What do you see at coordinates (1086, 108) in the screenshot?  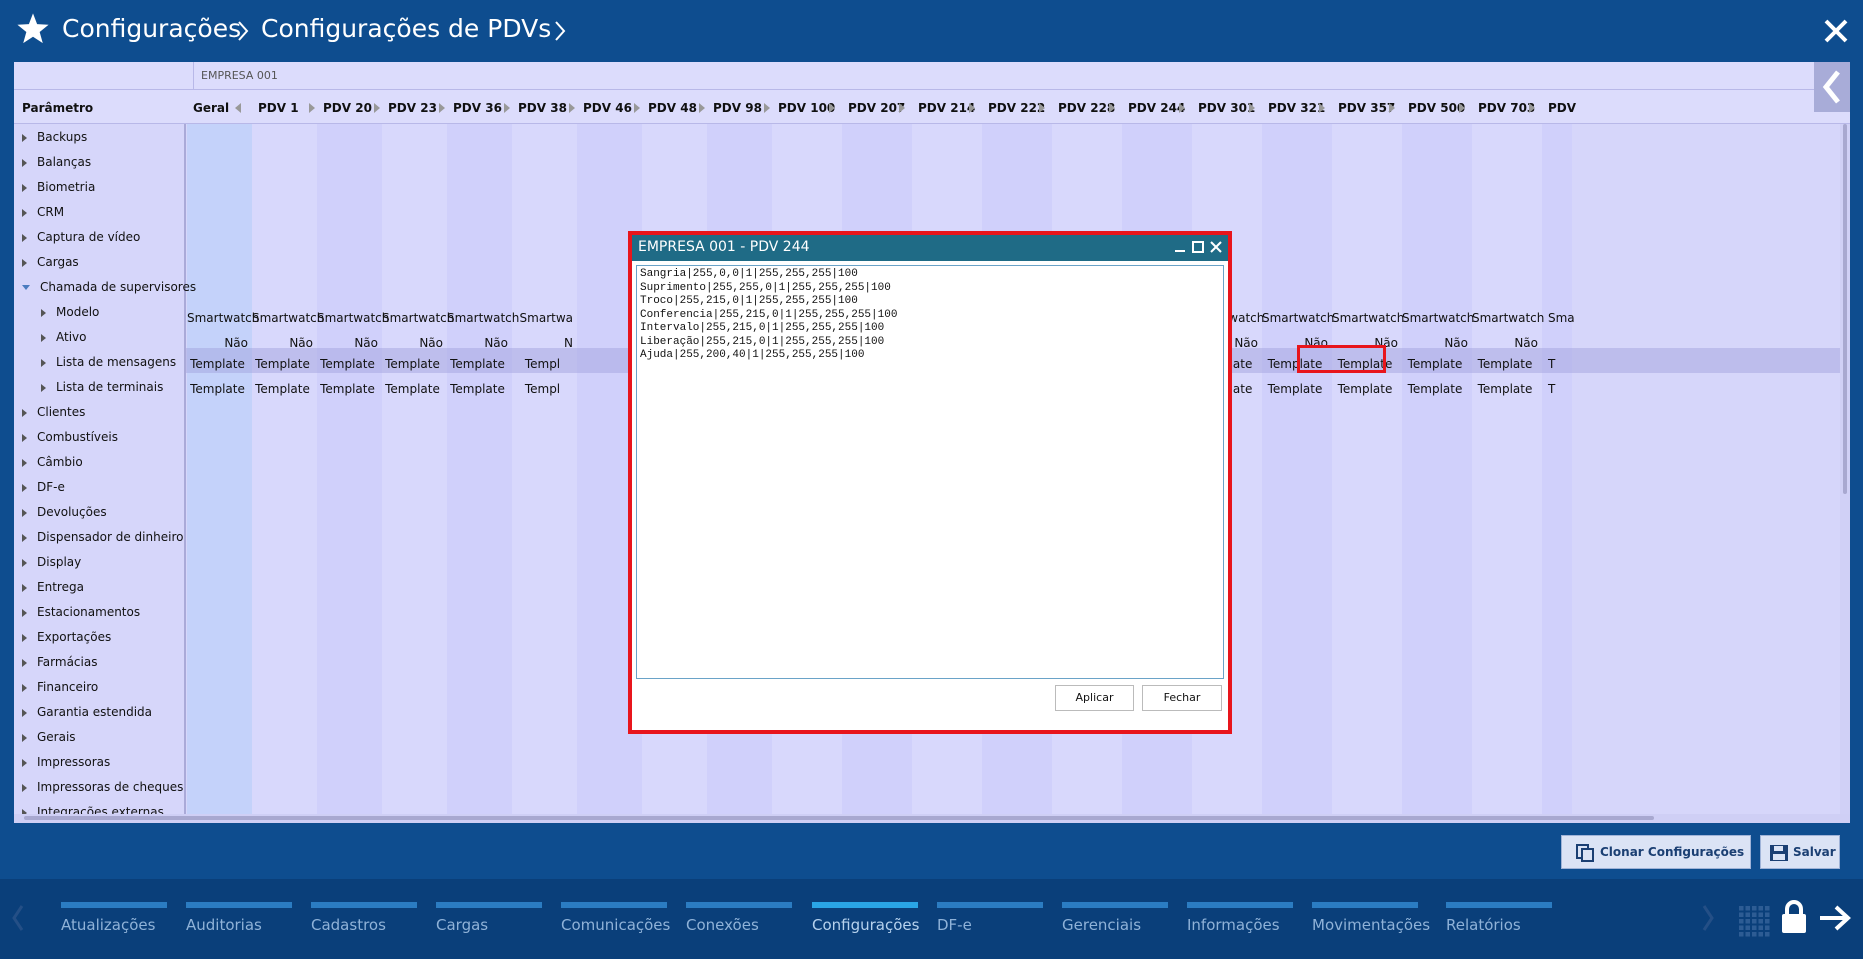 I see `column-header-pdv-228: PDV 228` at bounding box center [1086, 108].